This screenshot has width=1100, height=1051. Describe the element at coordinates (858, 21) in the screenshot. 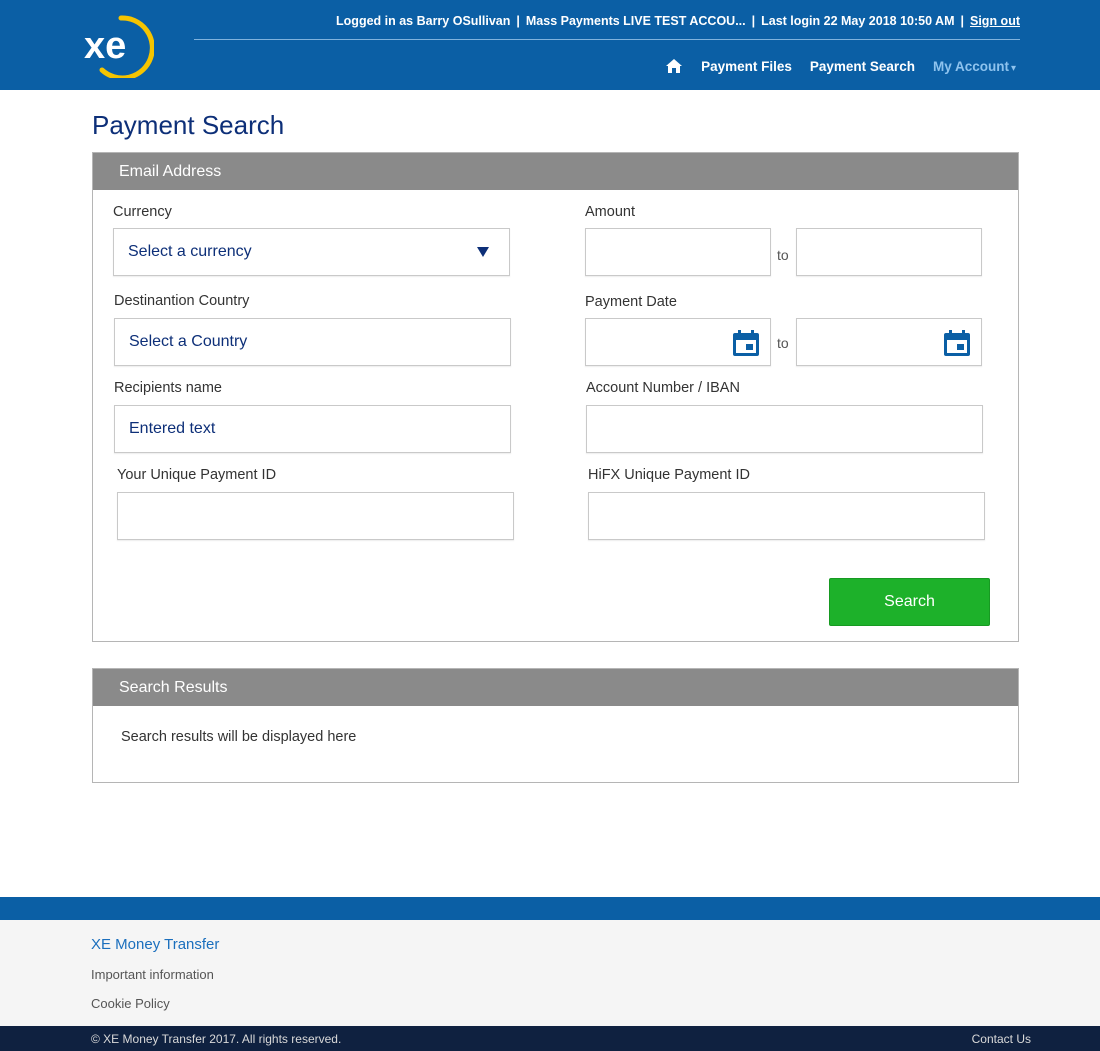

I see `last-login-text: Last login 22 May 2018 10:50 AM` at that location.